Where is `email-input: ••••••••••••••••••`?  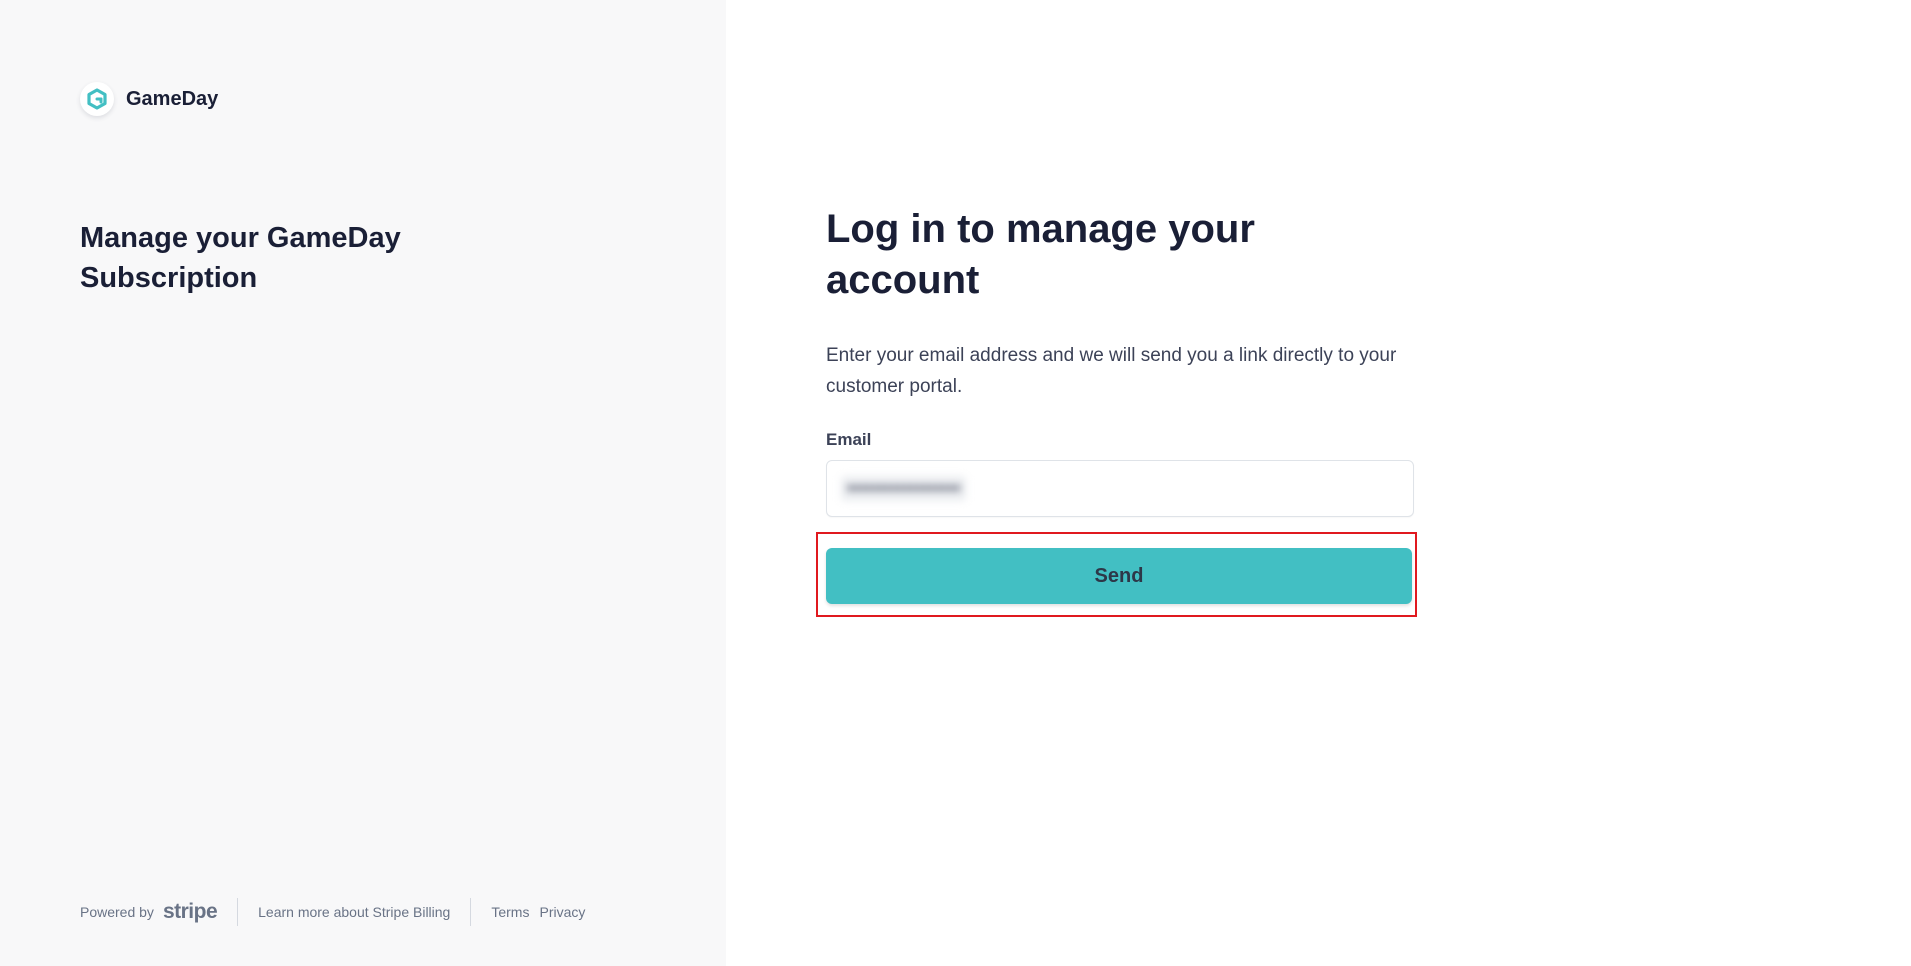 email-input: •••••••••••••••••• is located at coordinates (1120, 488).